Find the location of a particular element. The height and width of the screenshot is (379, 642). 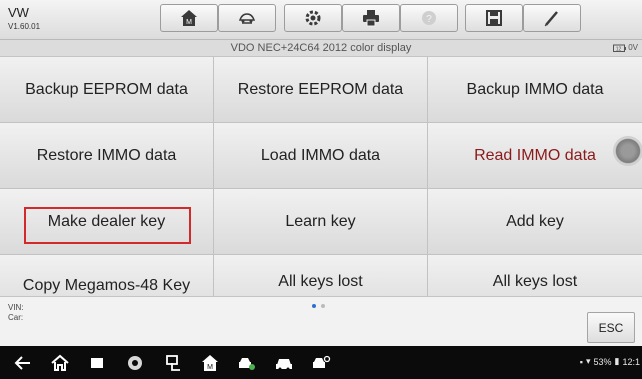

clock: 12:1 is located at coordinates (631, 361).